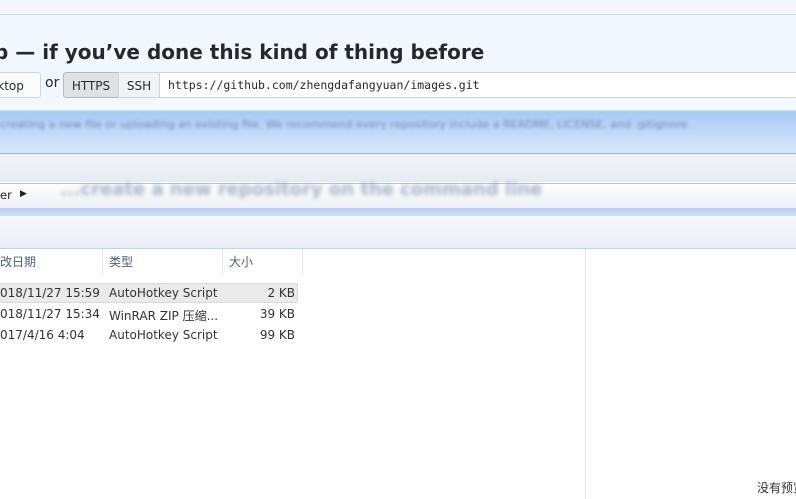 The width and height of the screenshot is (796, 499). Describe the element at coordinates (52, 83) in the screenshot. I see `or-label: or` at that location.